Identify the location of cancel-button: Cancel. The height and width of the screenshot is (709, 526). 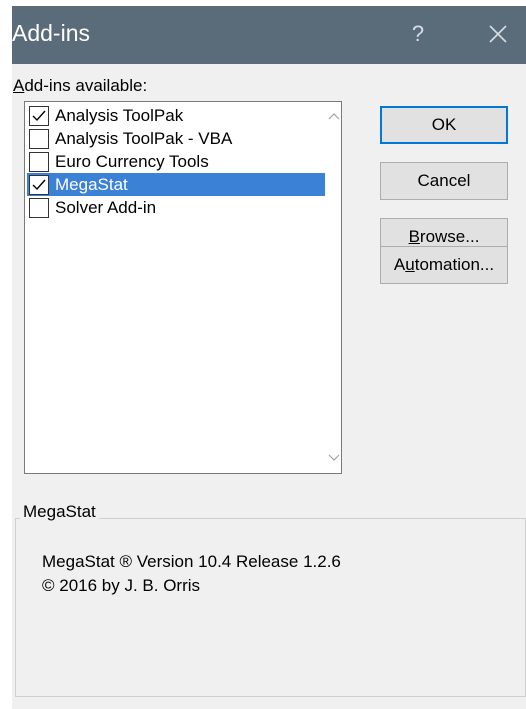
(444, 181).